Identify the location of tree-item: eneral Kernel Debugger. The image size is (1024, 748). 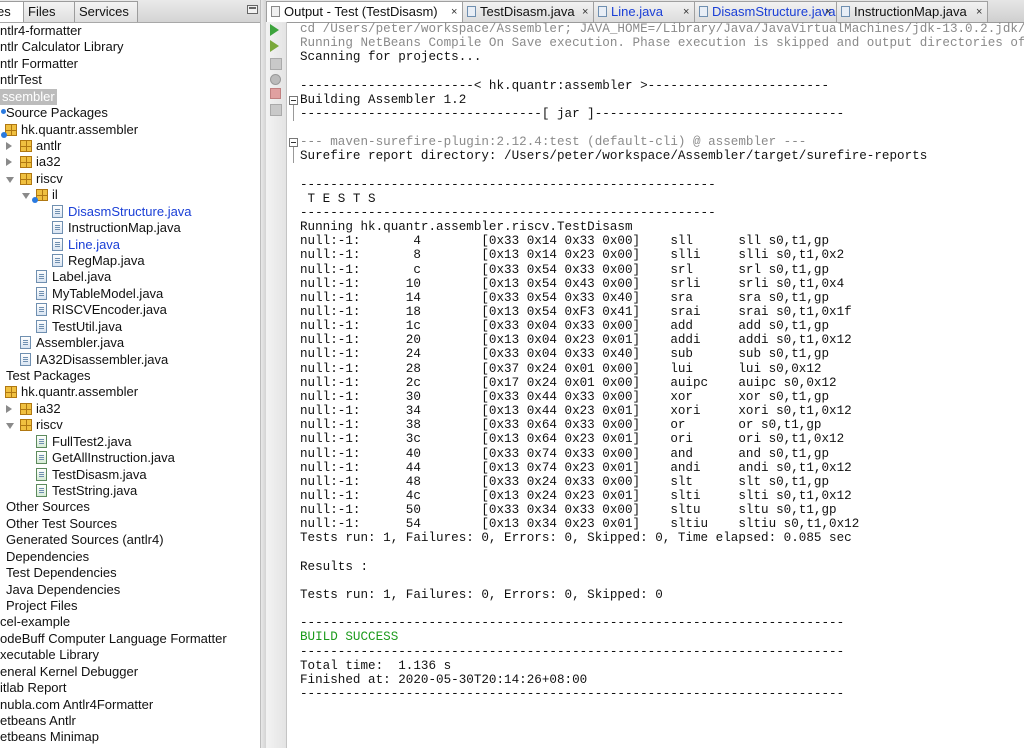
(130, 672).